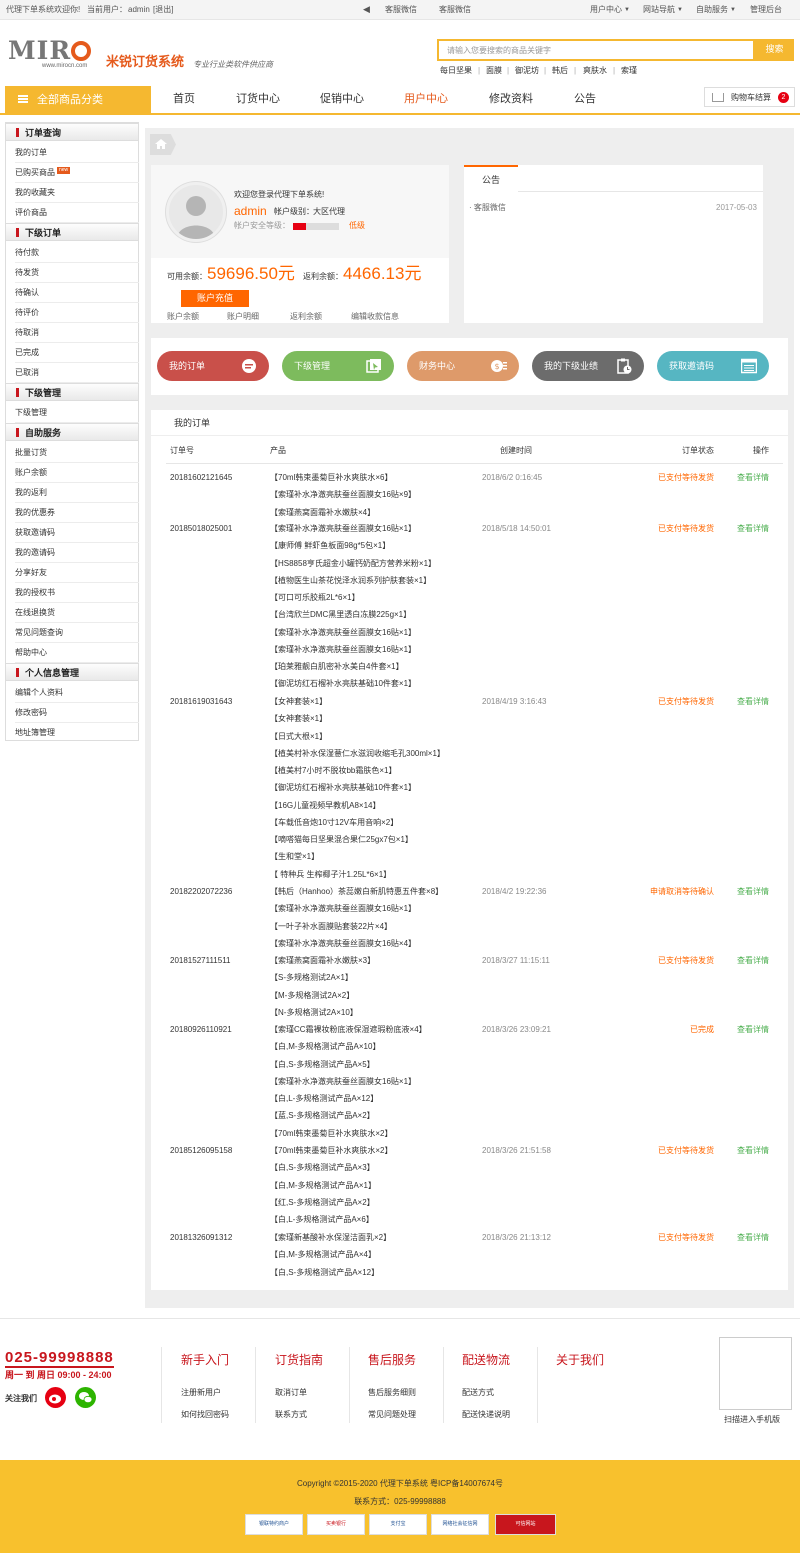 The height and width of the screenshot is (1553, 800). What do you see at coordinates (201, 477) in the screenshot?
I see `order-number: 20181602121645` at bounding box center [201, 477].